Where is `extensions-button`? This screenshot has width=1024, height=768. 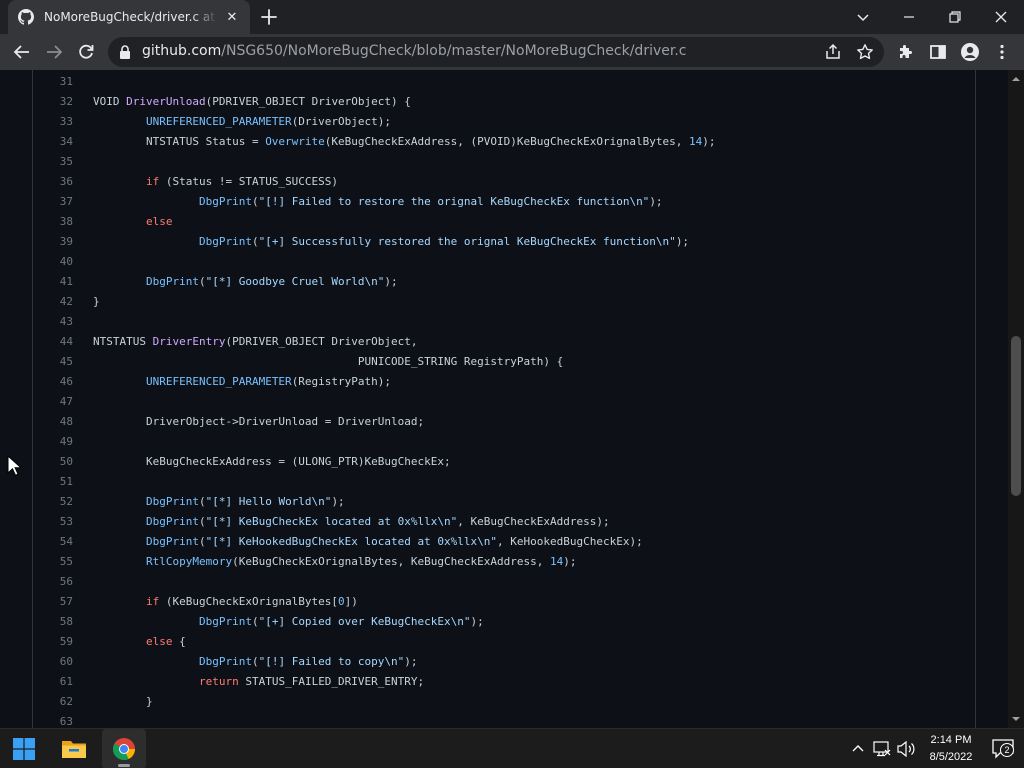 extensions-button is located at coordinates (906, 52).